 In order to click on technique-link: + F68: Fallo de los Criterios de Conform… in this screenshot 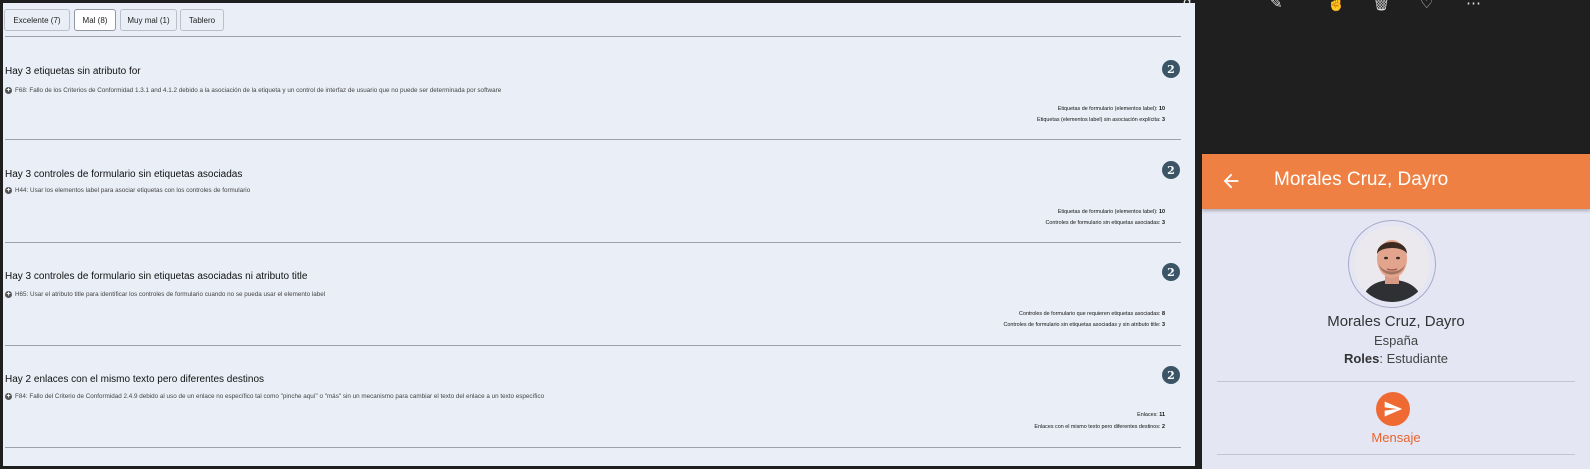, I will do `click(253, 90)`.